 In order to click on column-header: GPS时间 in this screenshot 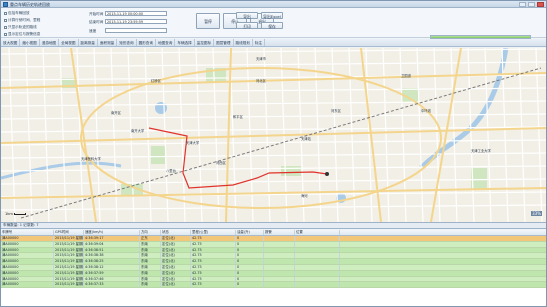, I will do `click(69, 232)`.